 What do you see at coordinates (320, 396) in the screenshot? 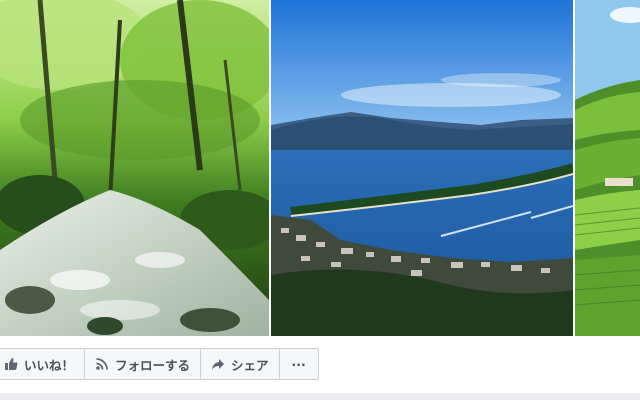
I see `page-divider` at bounding box center [320, 396].